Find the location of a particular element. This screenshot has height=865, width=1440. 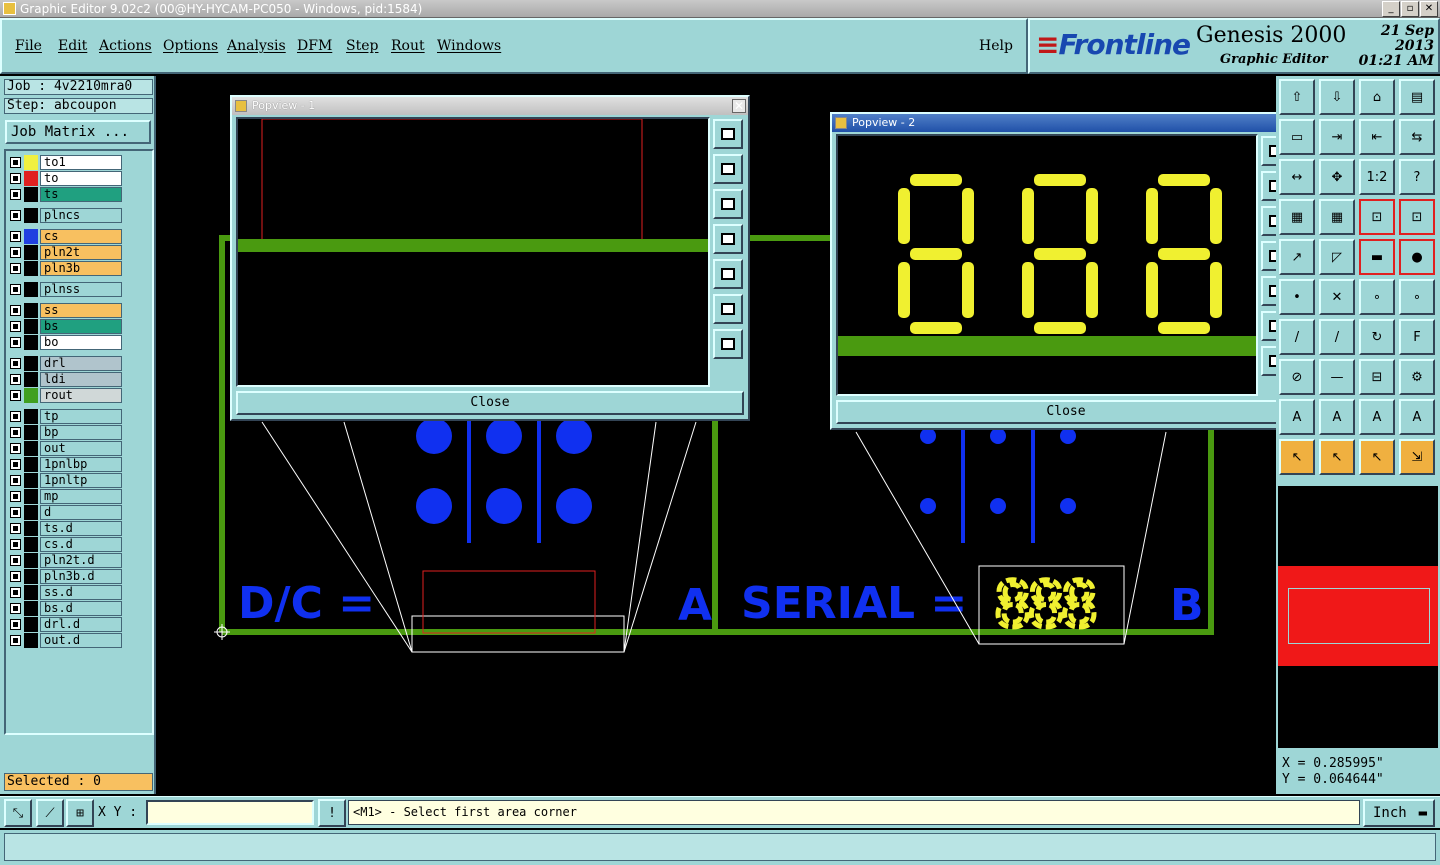

layer-name: bs.d is located at coordinates (81, 608).